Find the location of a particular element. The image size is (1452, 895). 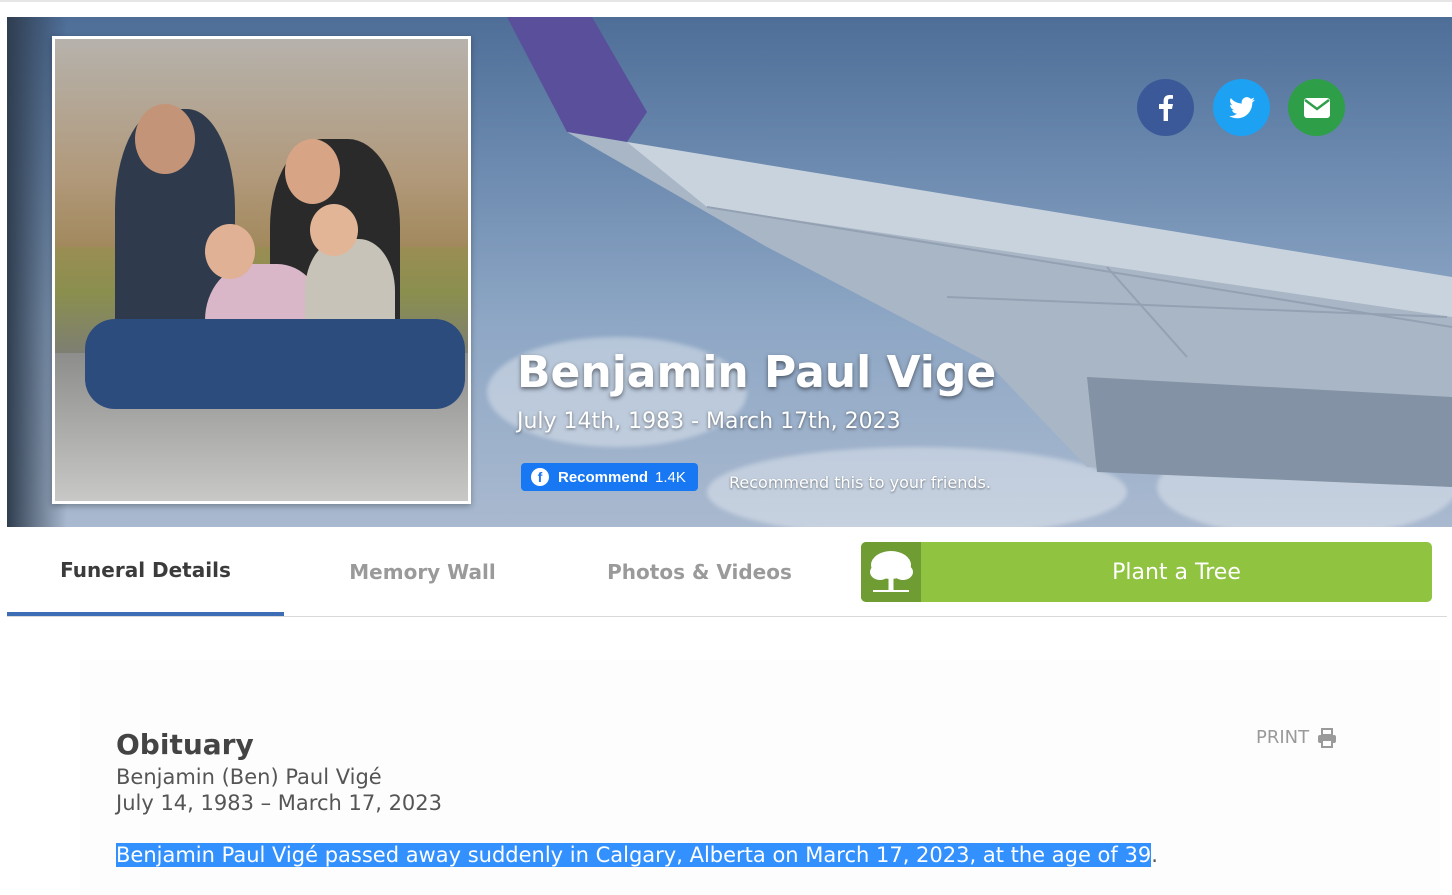

email-share-button is located at coordinates (1316, 107).